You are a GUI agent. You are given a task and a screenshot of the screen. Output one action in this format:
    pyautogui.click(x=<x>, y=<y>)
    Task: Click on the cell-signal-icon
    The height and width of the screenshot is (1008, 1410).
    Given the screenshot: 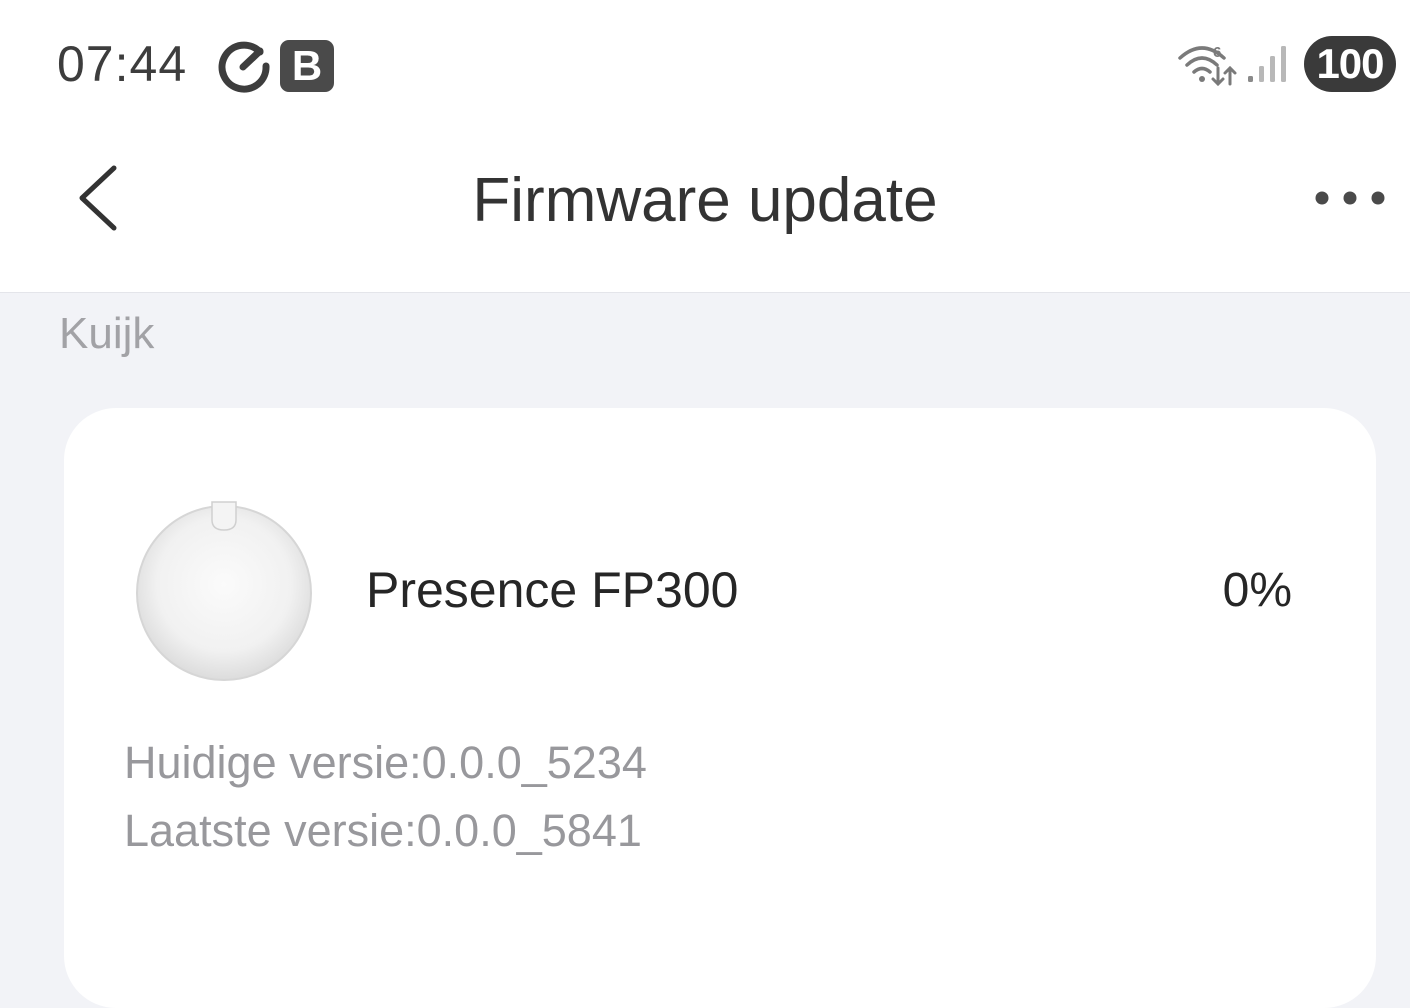 What is the action you would take?
    pyautogui.click(x=1267, y=64)
    